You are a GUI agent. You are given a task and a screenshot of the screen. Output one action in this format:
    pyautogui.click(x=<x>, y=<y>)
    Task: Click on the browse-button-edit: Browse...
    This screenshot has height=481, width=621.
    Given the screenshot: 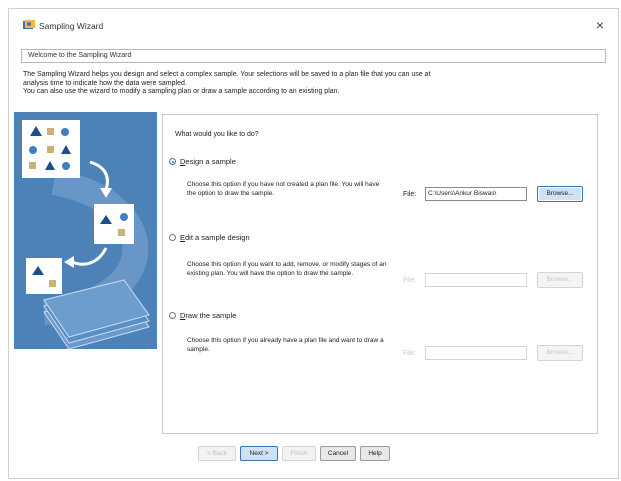 What is the action you would take?
    pyautogui.click(x=560, y=280)
    